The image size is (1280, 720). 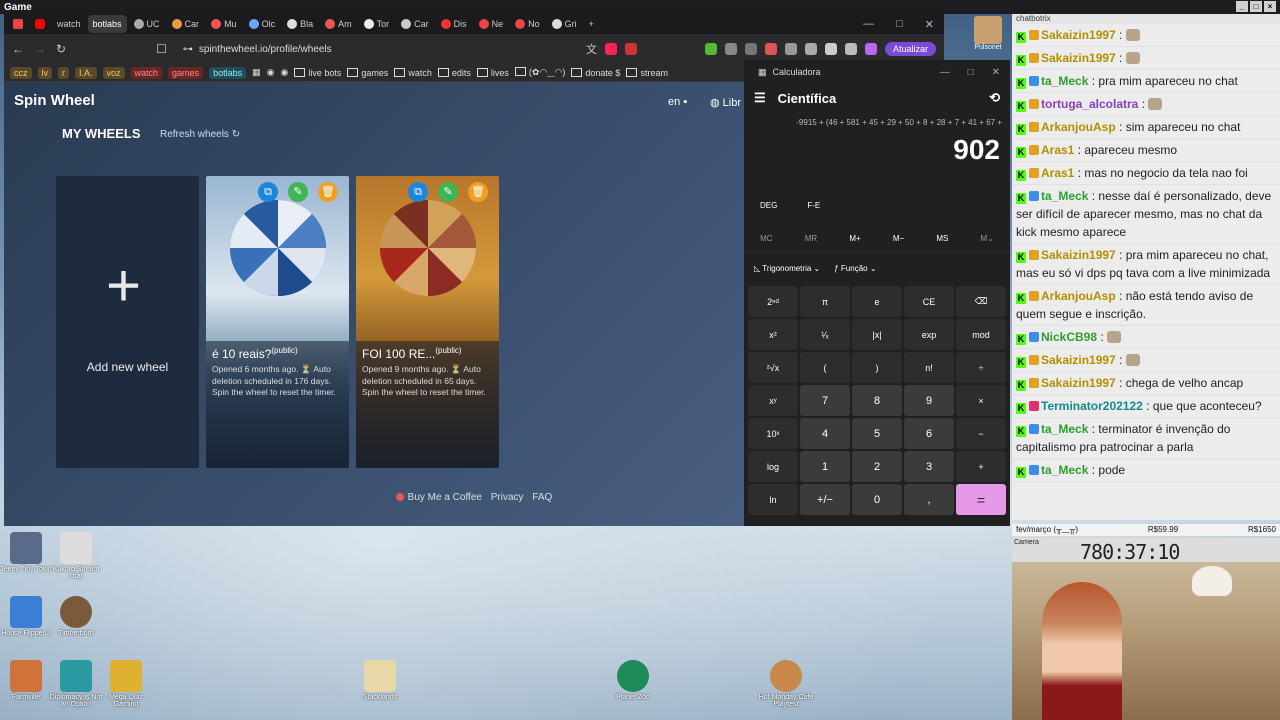 I want to click on calc-key: +, so click(x=981, y=466).